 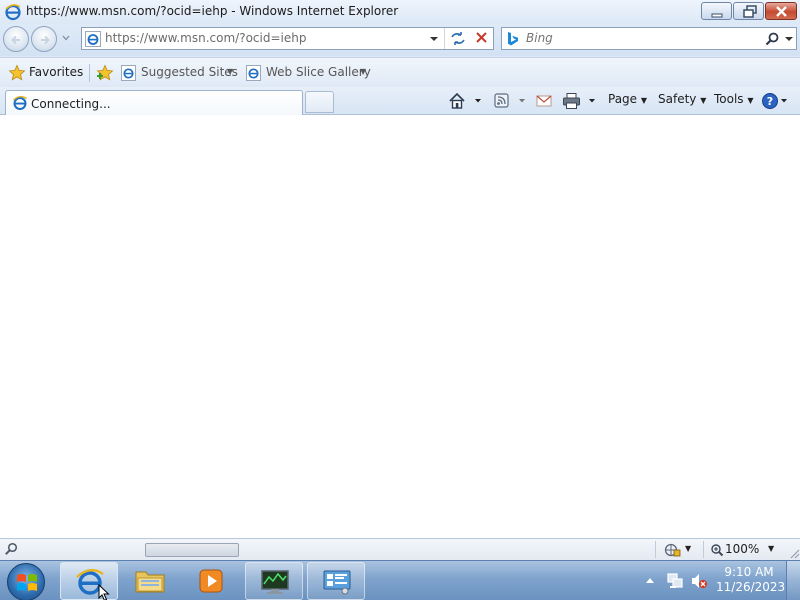 I want to click on read-mail-button, so click(x=544, y=101).